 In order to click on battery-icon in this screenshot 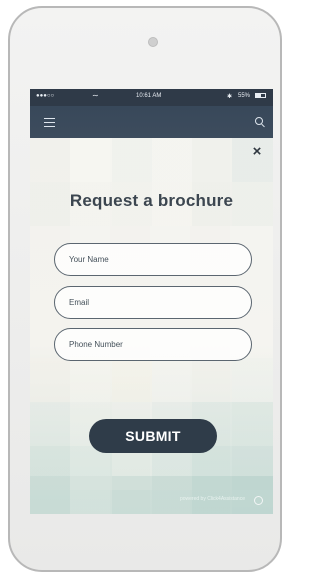, I will do `click(260, 95)`.